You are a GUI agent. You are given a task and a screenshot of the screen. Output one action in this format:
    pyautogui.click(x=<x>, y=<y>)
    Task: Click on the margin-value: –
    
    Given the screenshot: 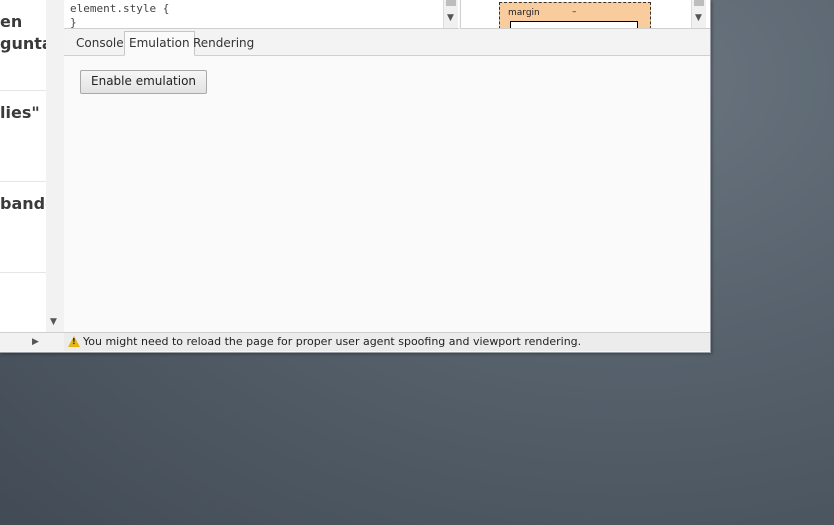 What is the action you would take?
    pyautogui.click(x=574, y=12)
    